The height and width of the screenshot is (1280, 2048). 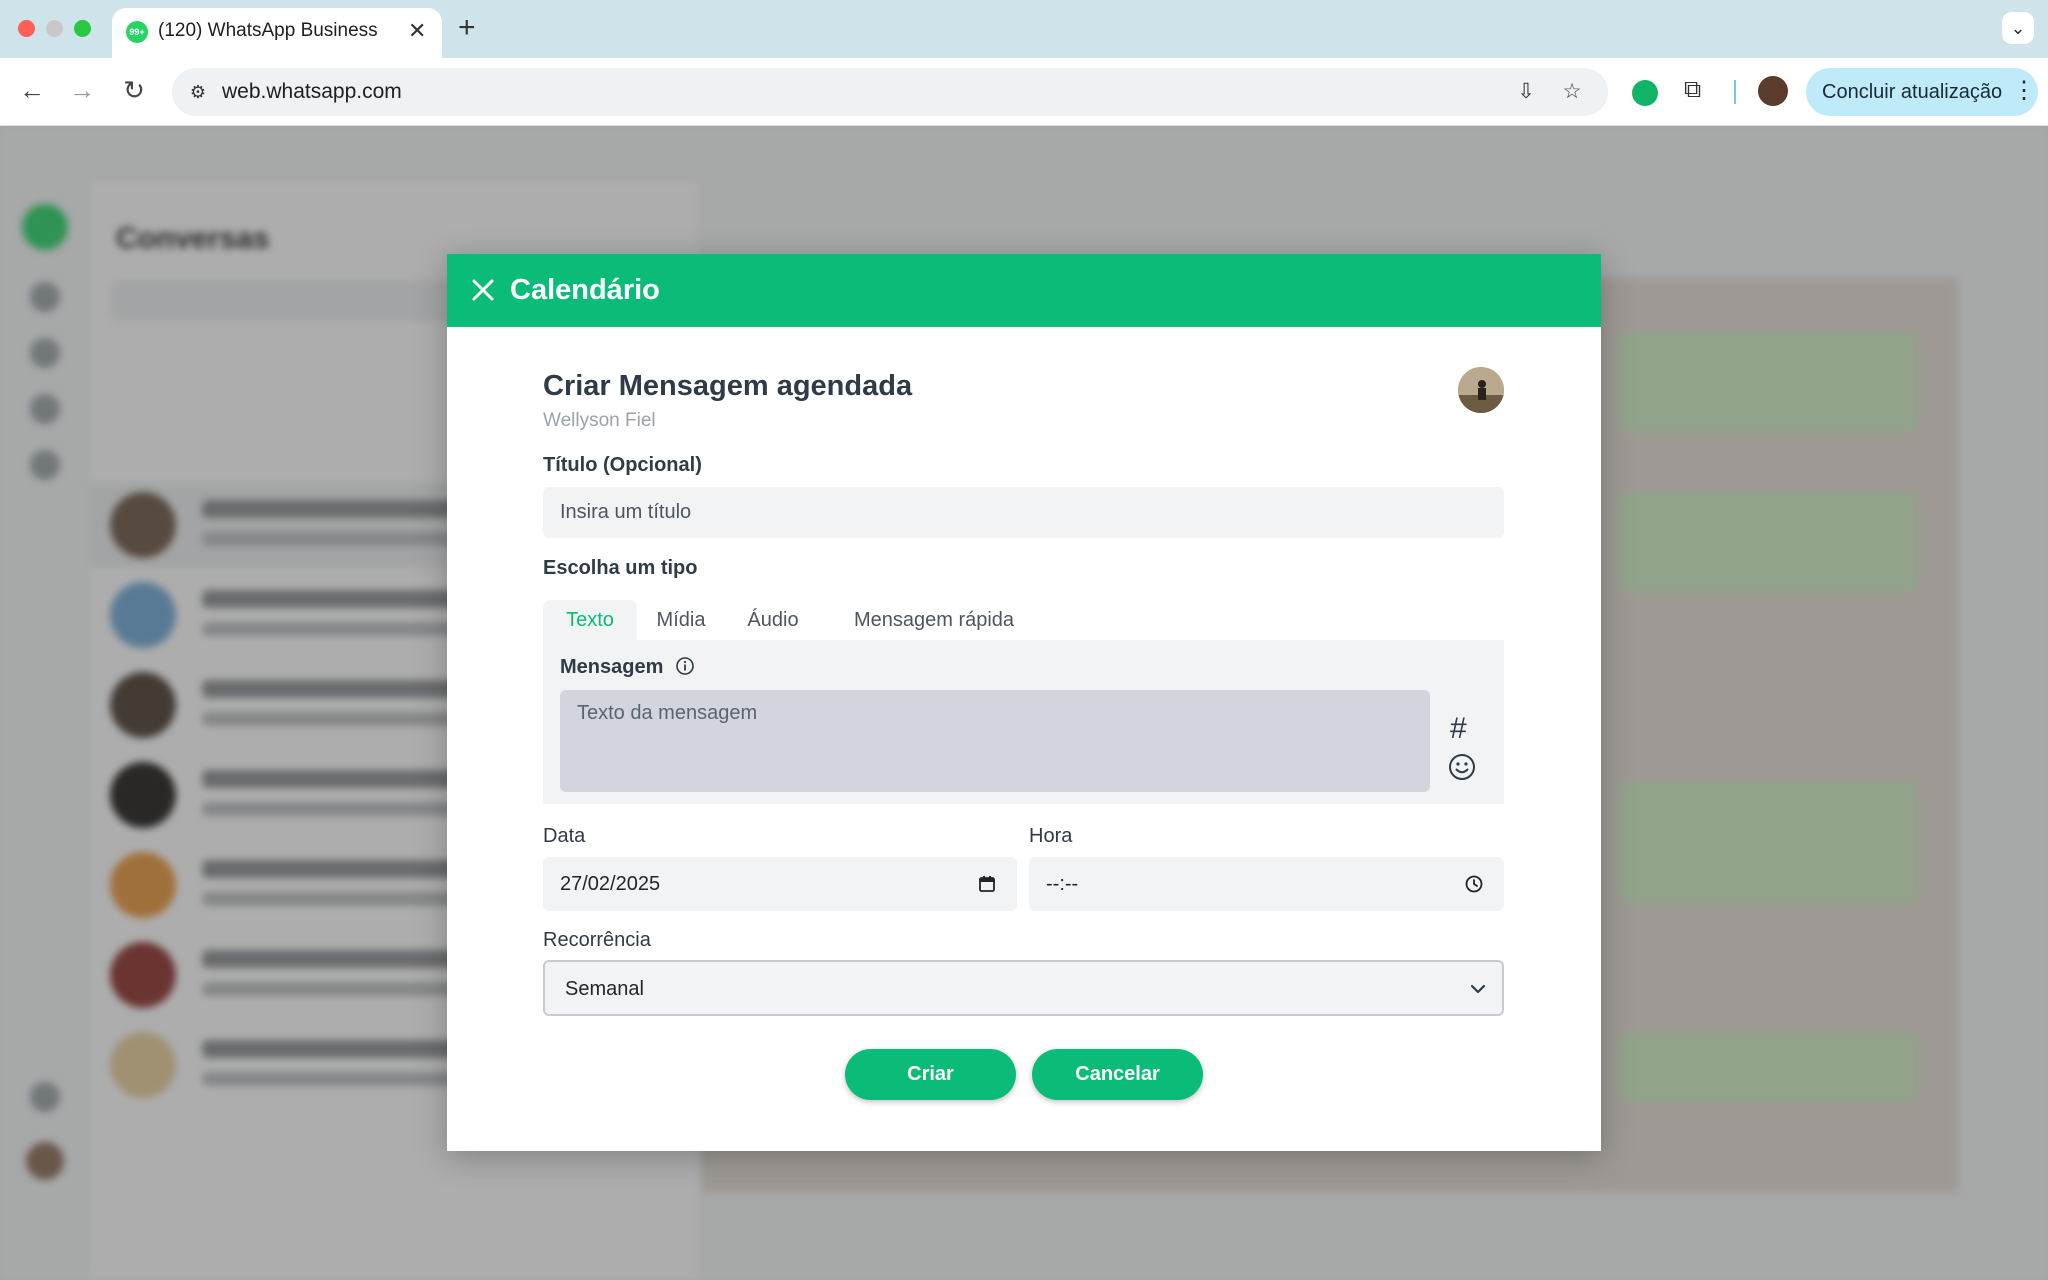 What do you see at coordinates (134, 90) in the screenshot?
I see `reload-icon: ↻` at bounding box center [134, 90].